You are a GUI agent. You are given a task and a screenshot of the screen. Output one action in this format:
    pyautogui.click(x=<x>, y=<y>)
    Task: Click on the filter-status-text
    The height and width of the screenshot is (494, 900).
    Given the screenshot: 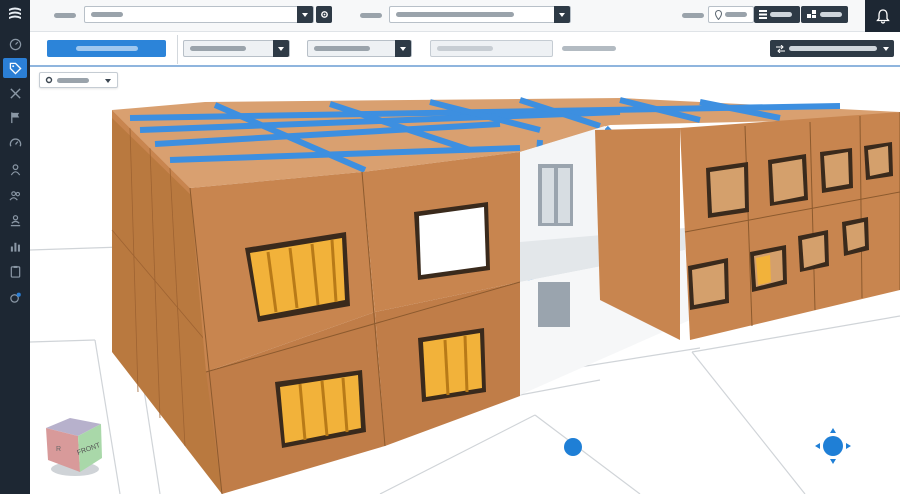 What is the action you would take?
    pyautogui.click(x=589, y=48)
    